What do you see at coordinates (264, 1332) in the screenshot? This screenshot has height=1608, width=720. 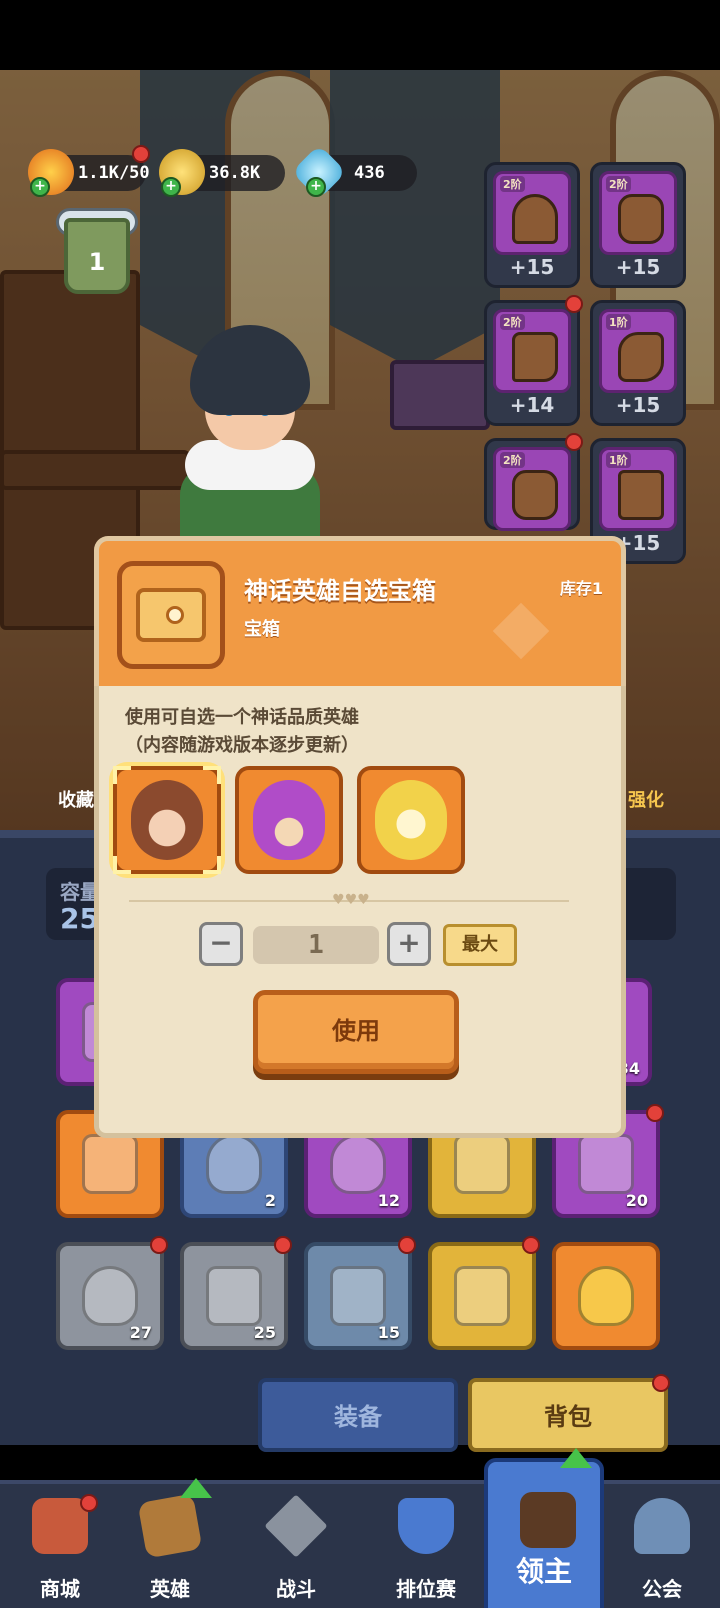 I see `item-count: 25` at bounding box center [264, 1332].